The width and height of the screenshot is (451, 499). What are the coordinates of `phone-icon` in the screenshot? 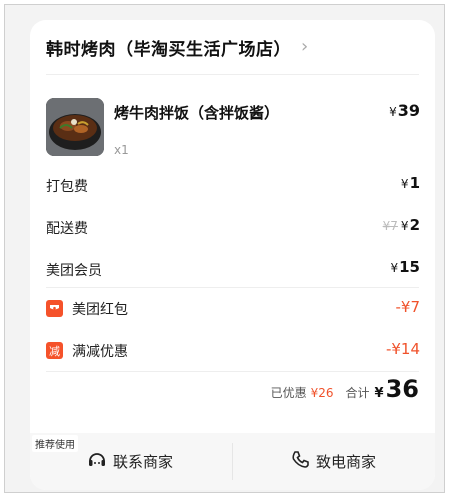 It's located at (300, 462).